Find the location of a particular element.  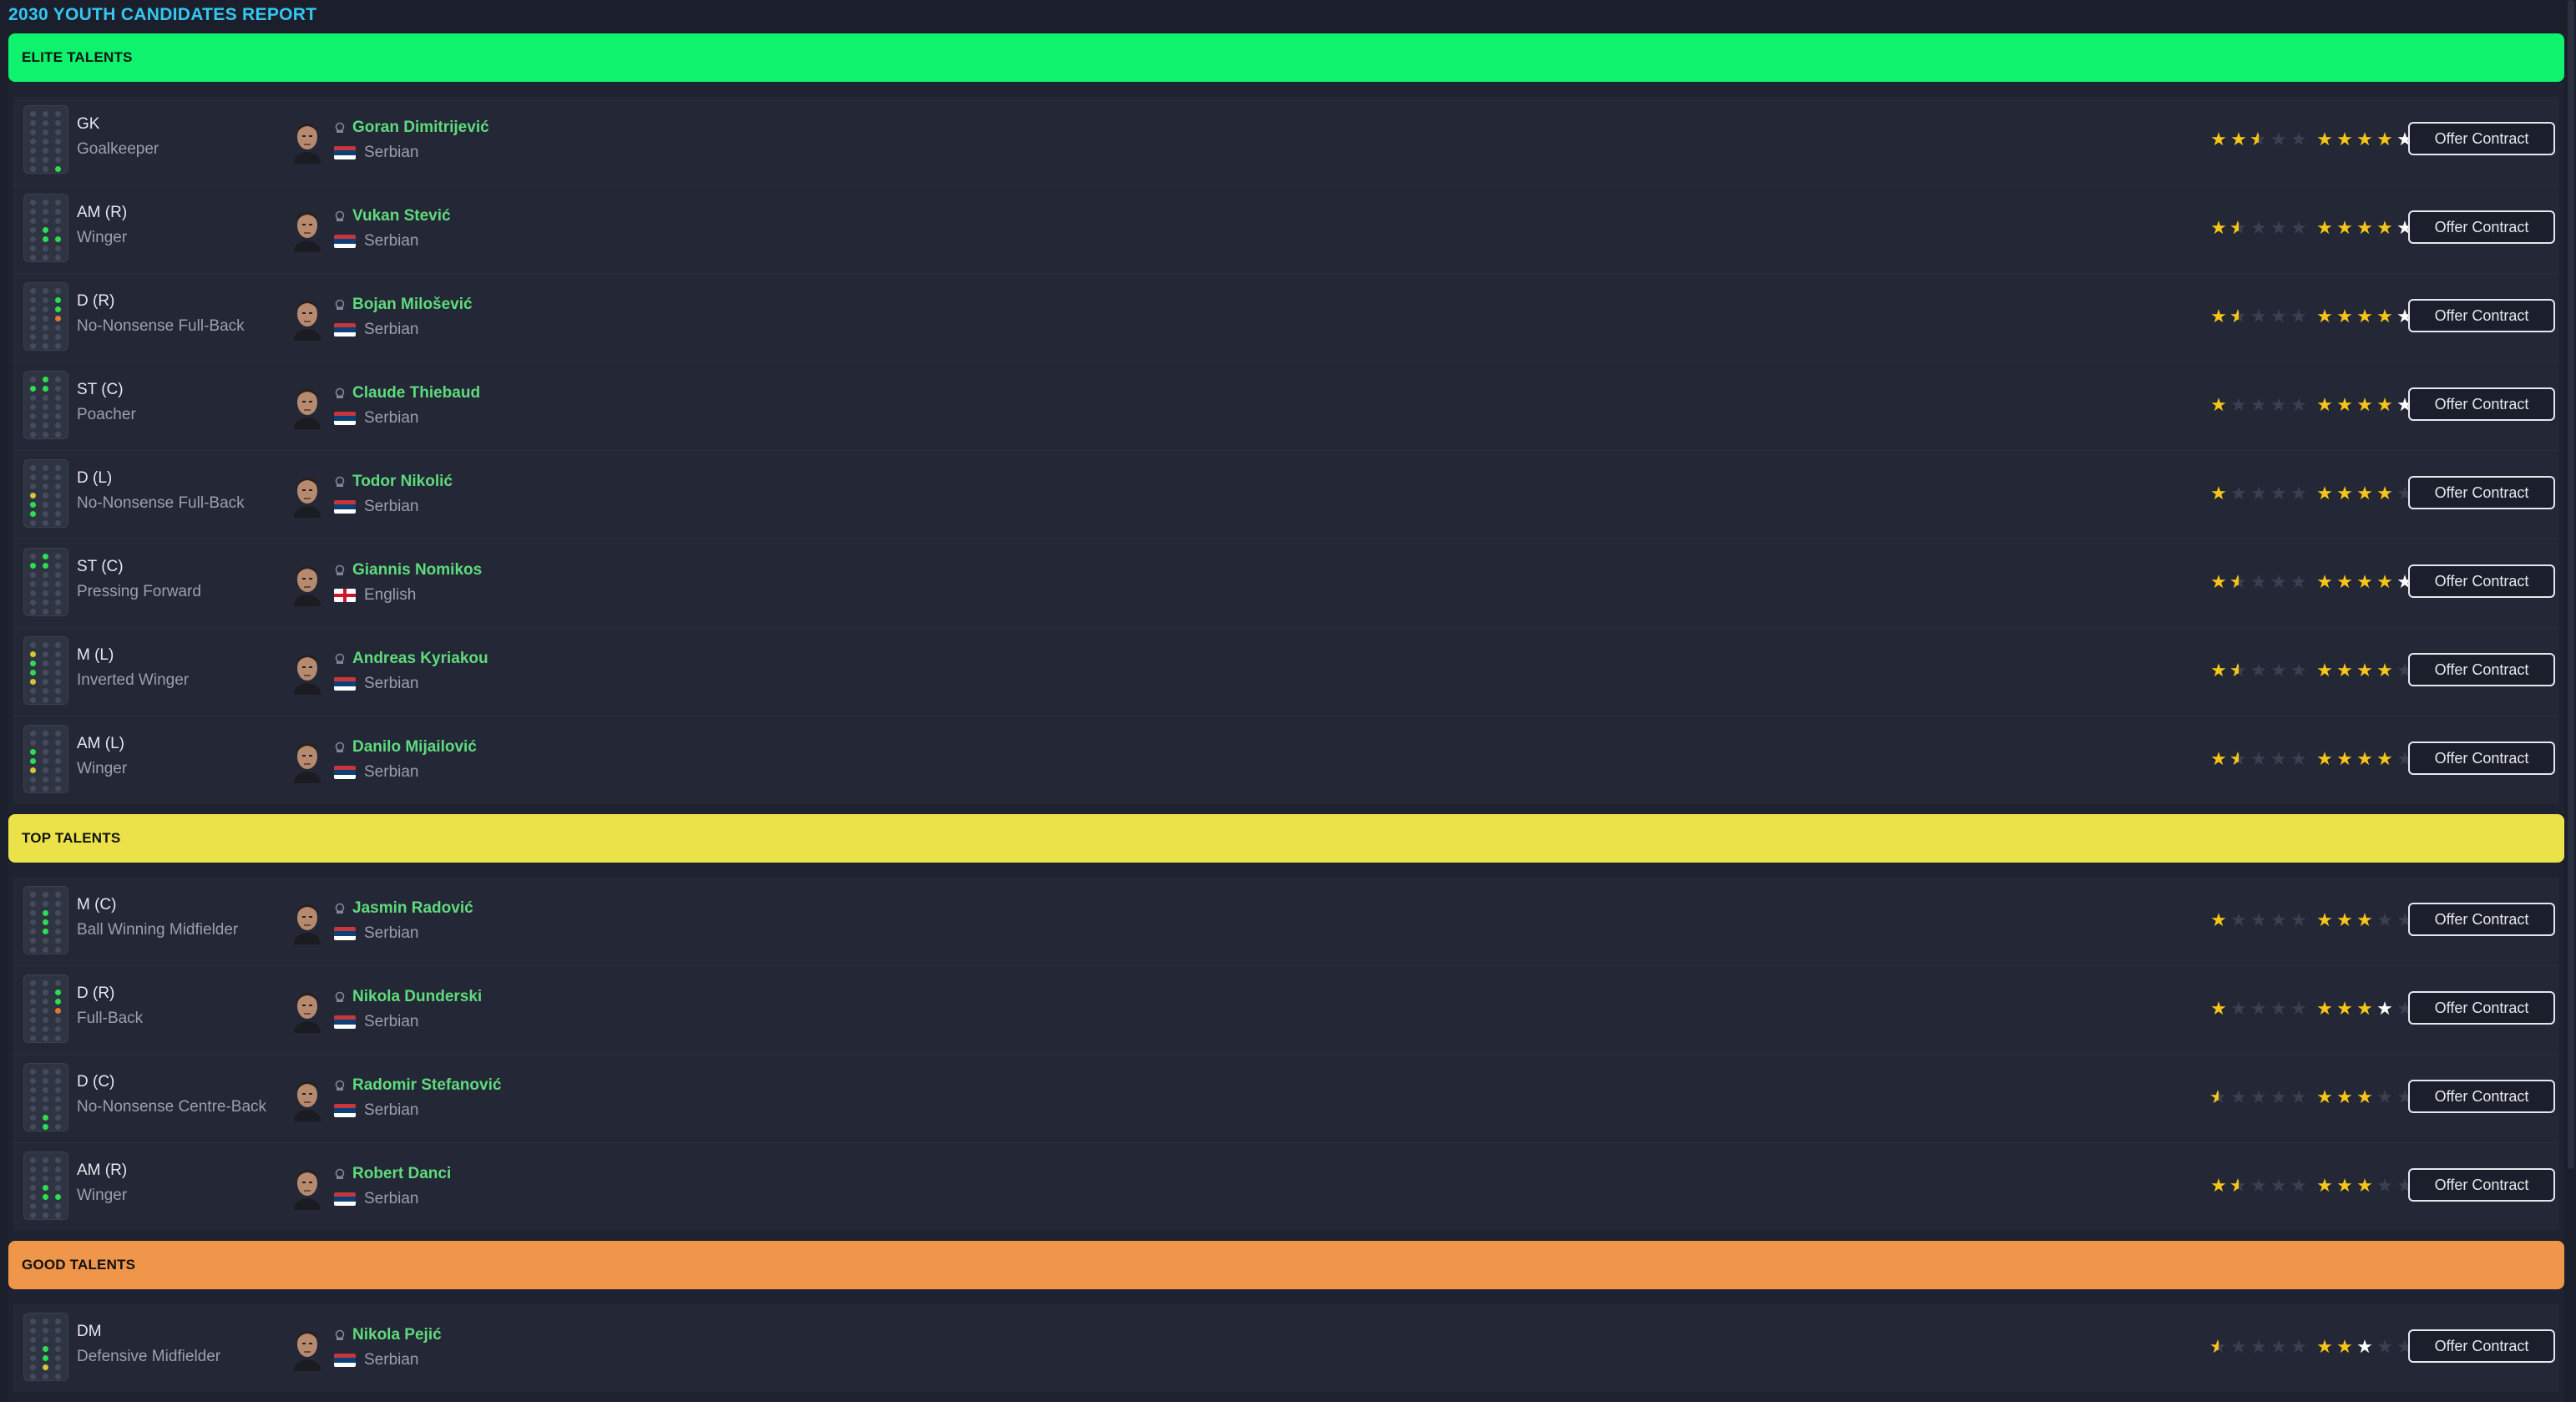

position-role: Ball Winning Midfielder is located at coordinates (158, 930).